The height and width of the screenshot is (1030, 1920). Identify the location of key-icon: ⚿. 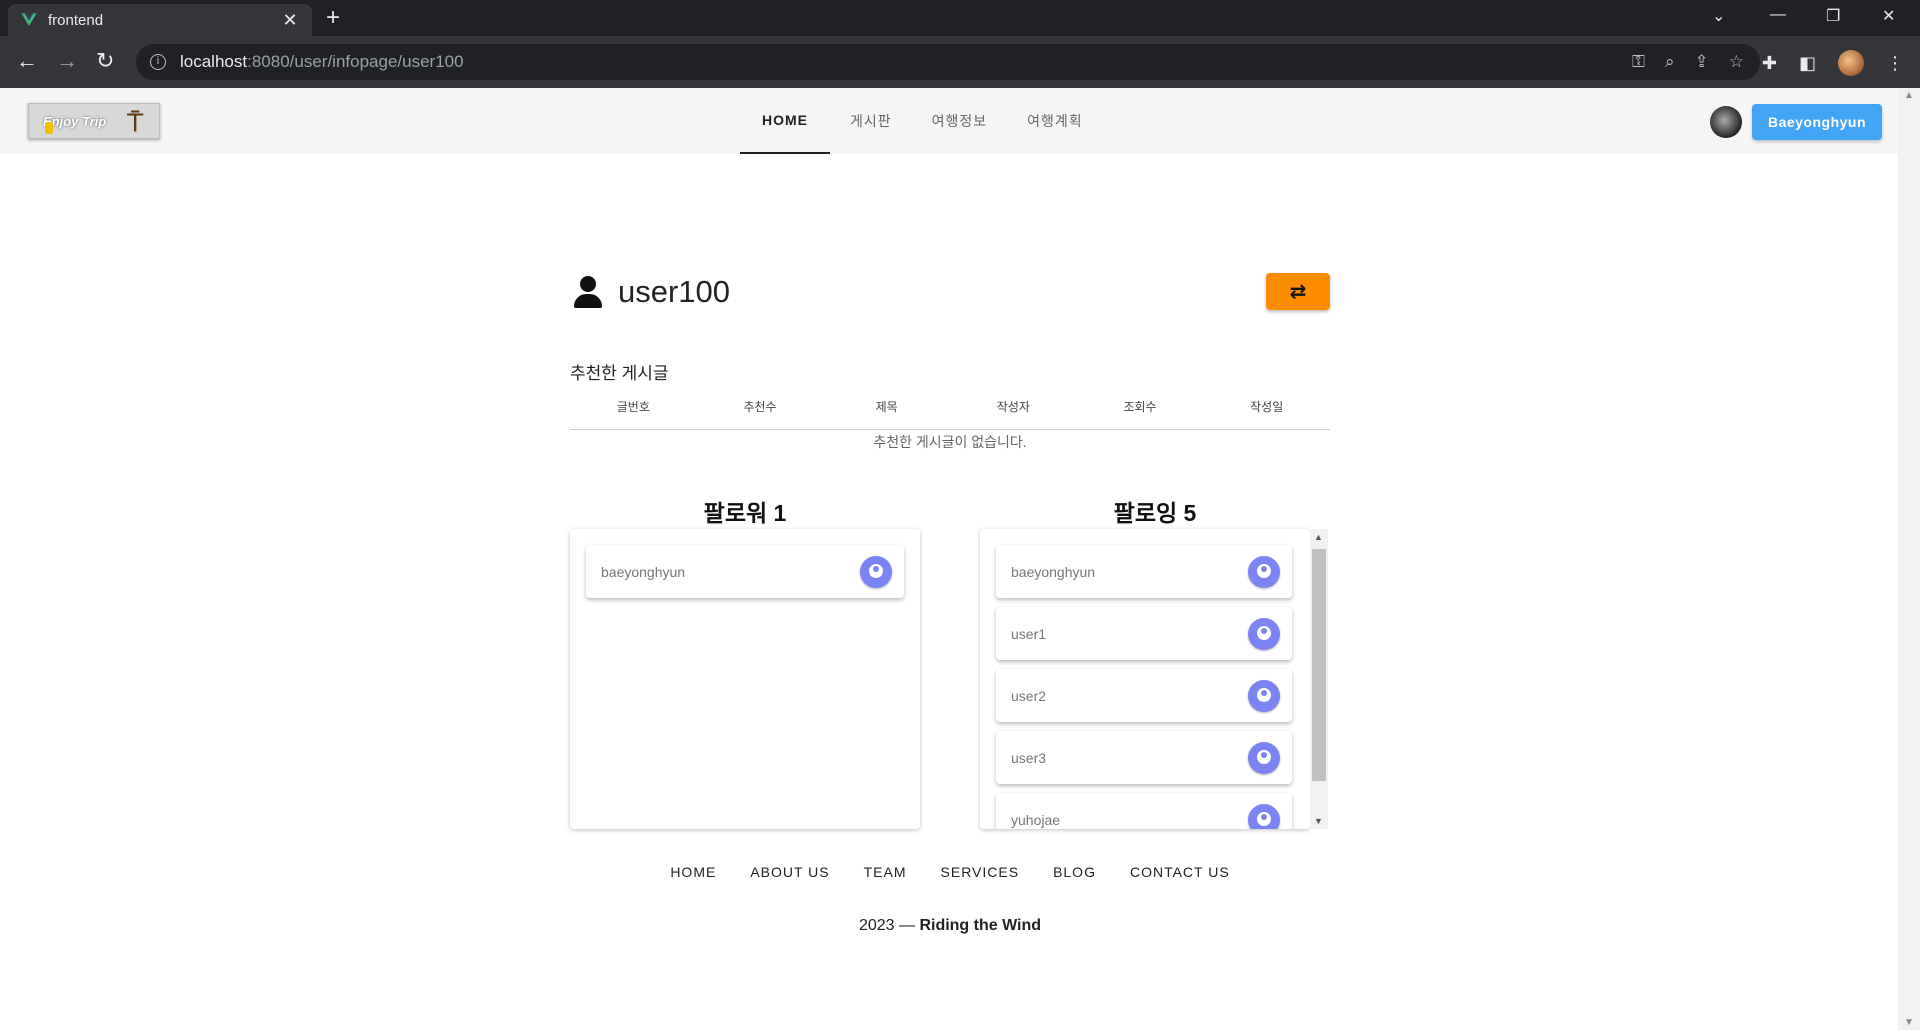
(1638, 62).